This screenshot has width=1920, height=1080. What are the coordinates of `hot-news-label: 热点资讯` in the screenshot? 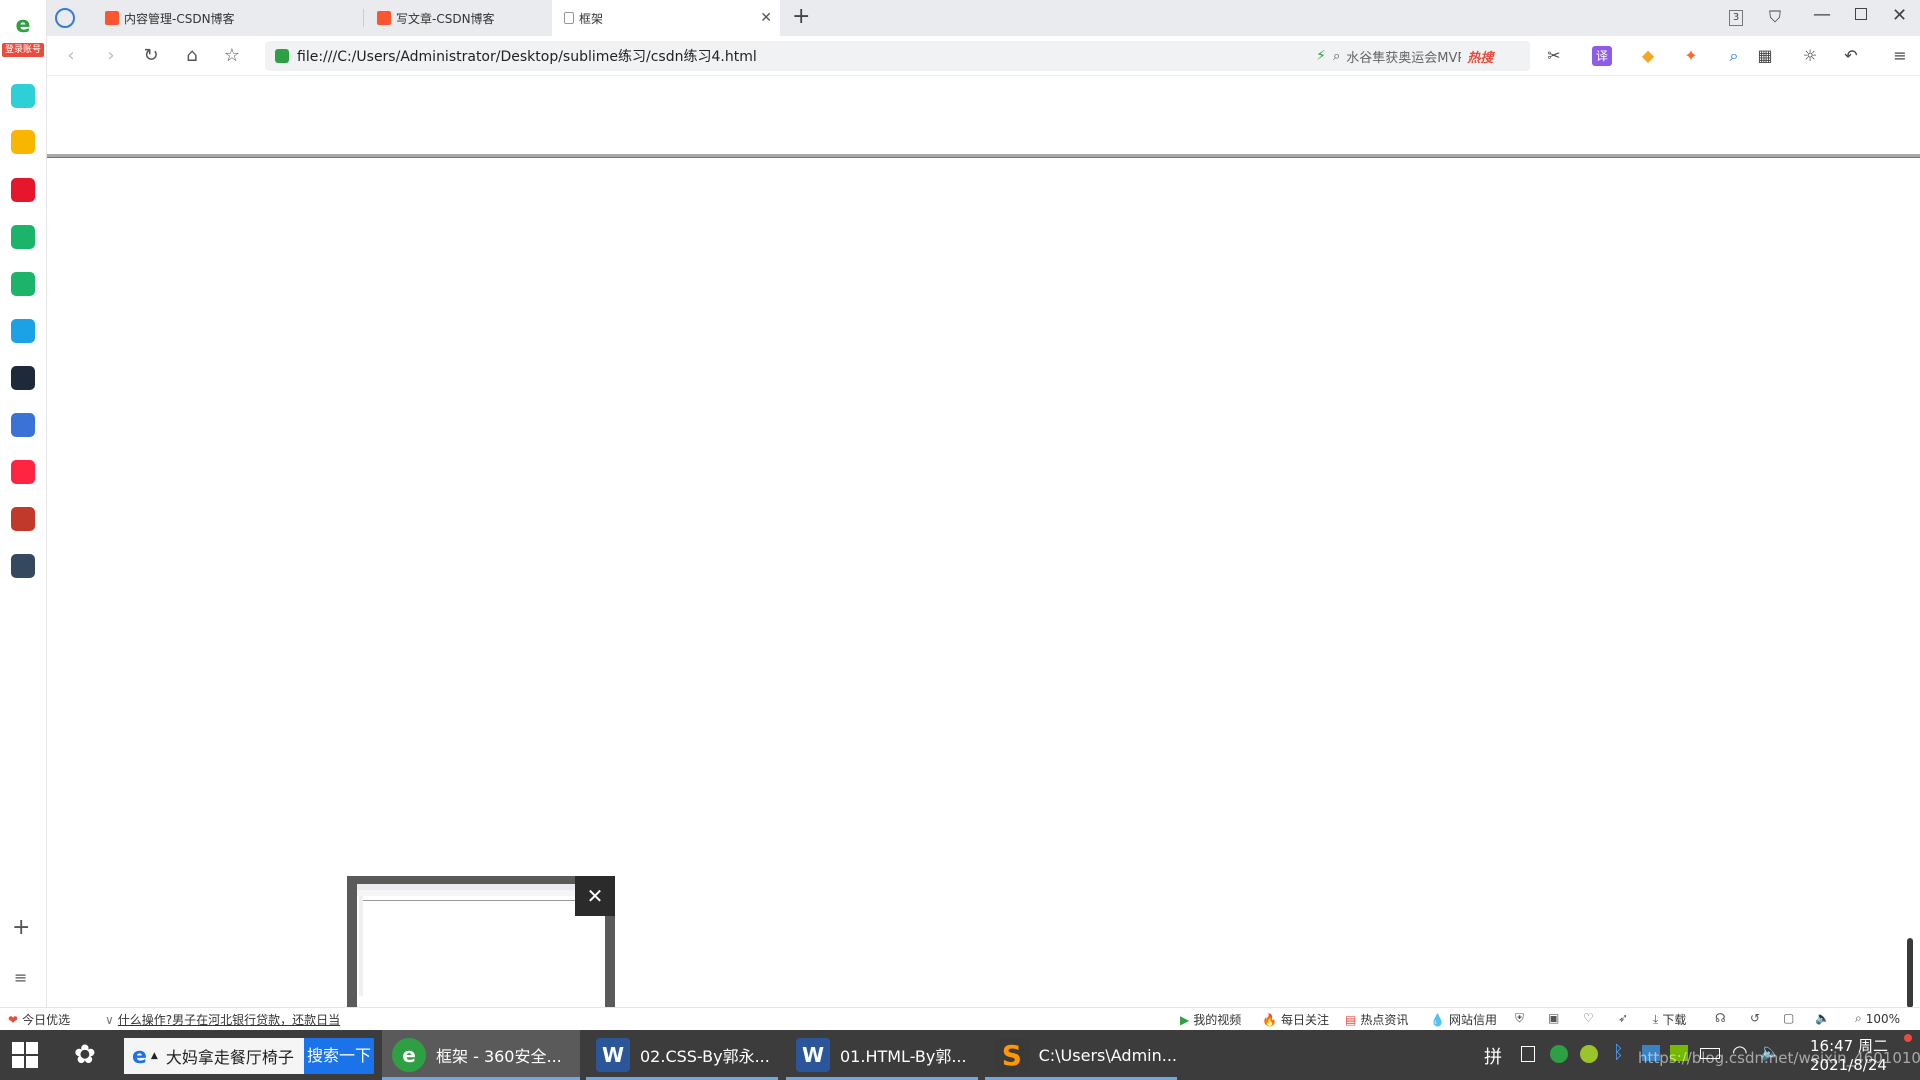 It's located at (1384, 1020).